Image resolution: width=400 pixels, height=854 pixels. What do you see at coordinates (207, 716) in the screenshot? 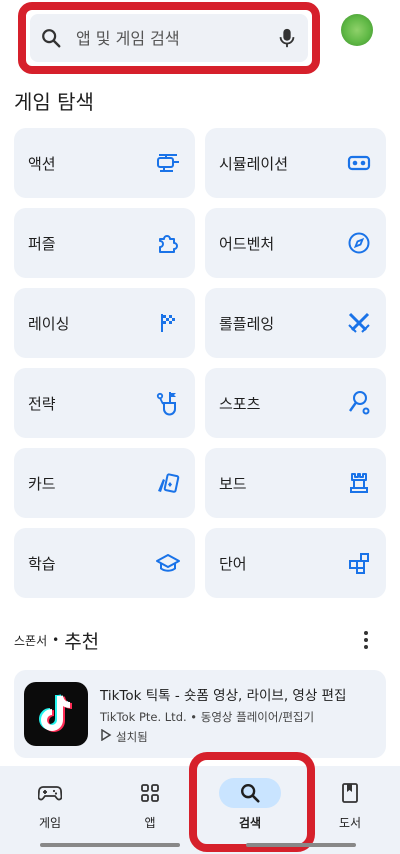
I see `app-developer-category: TikTok Pte. Ltd. • 동영상 플레이어/편집기` at bounding box center [207, 716].